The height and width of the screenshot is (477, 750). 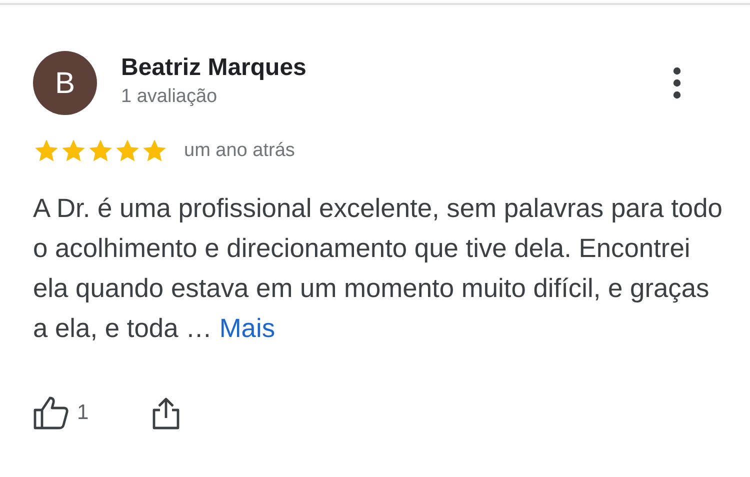 What do you see at coordinates (169, 97) in the screenshot?
I see `review-count: 1 avaliação` at bounding box center [169, 97].